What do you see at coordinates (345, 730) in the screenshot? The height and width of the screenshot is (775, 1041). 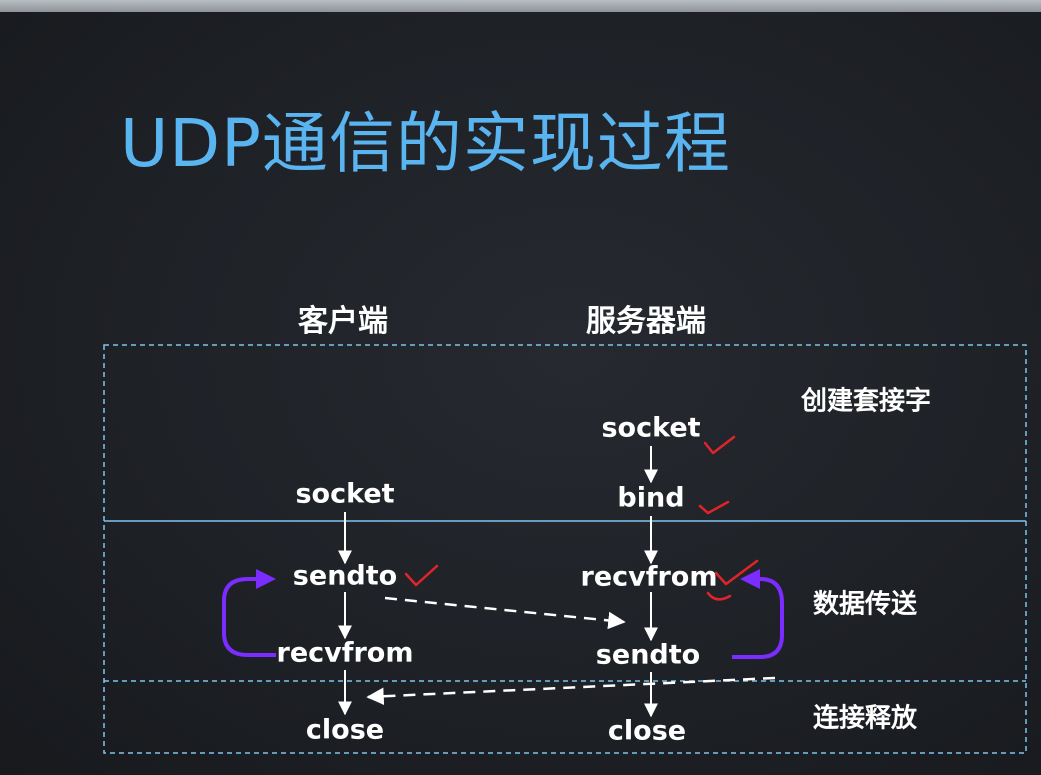 I see `client-step-close: close` at bounding box center [345, 730].